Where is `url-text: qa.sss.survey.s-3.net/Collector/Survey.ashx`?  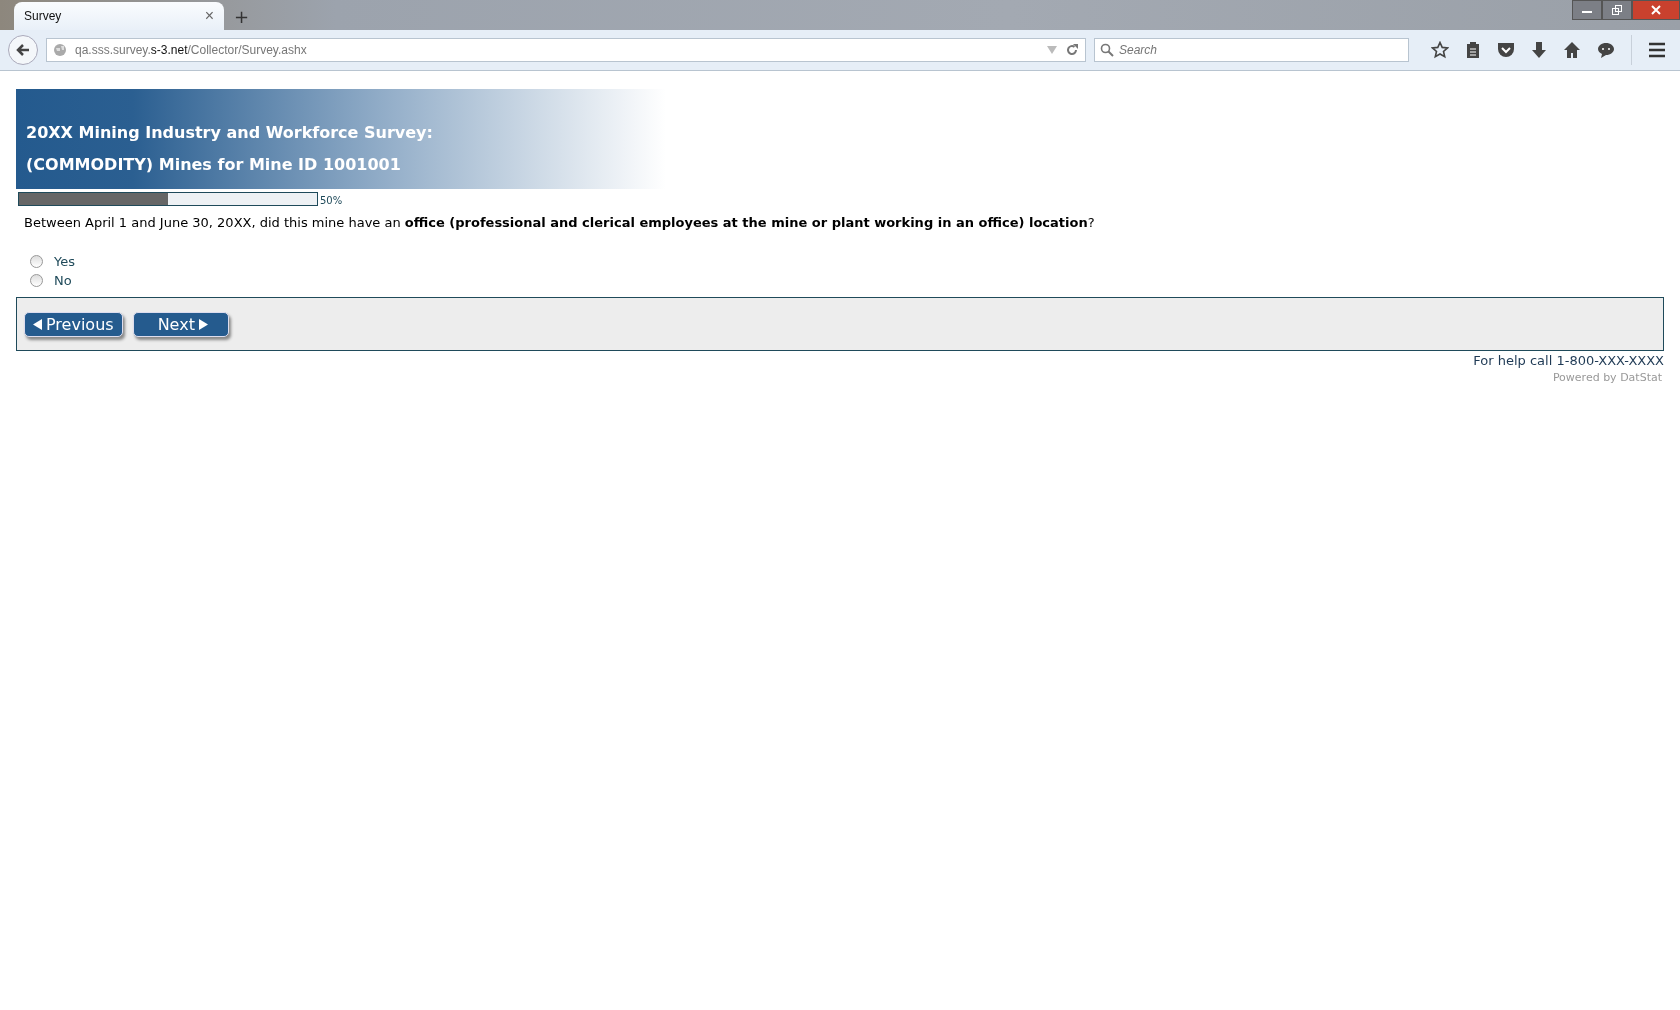 url-text: qa.sss.survey.s-3.net/Collector/Survey.ashx is located at coordinates (191, 50).